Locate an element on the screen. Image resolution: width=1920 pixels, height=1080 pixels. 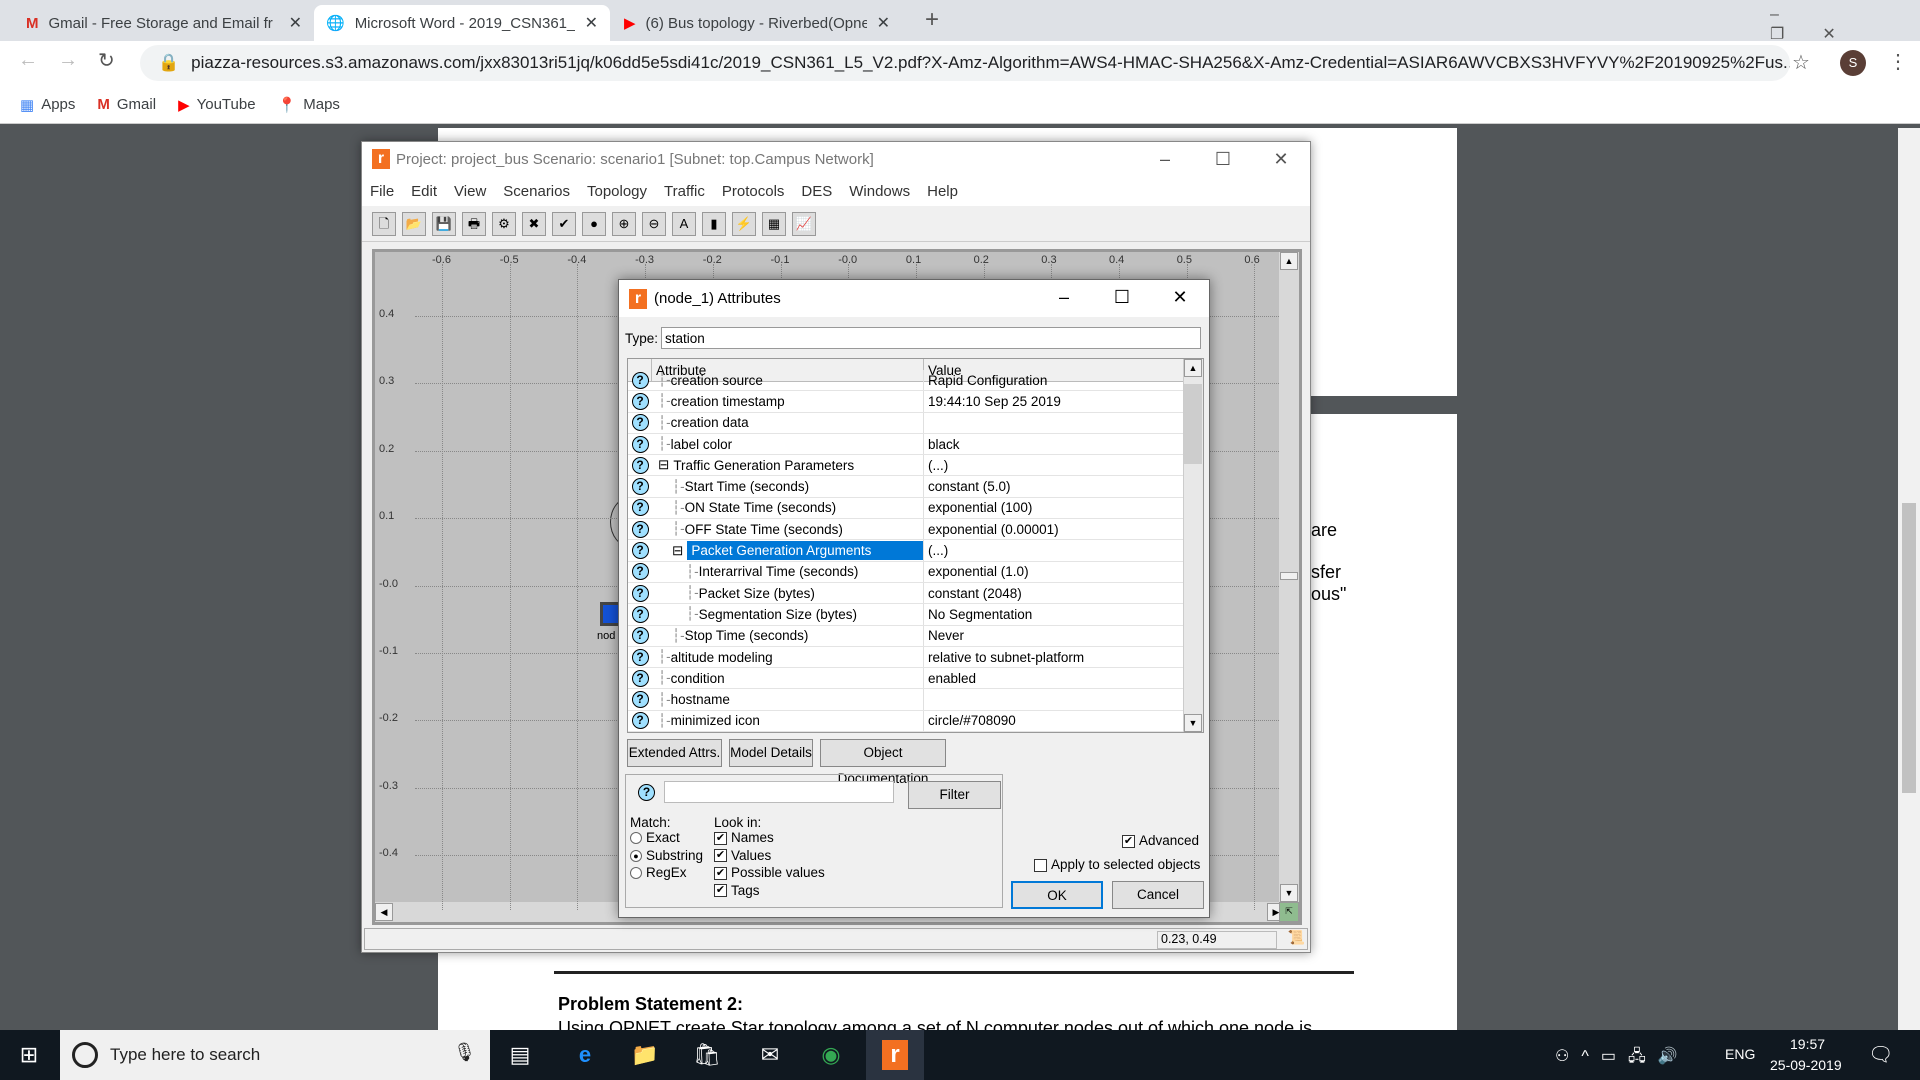
recover-icon: ✔ is located at coordinates (564, 223).